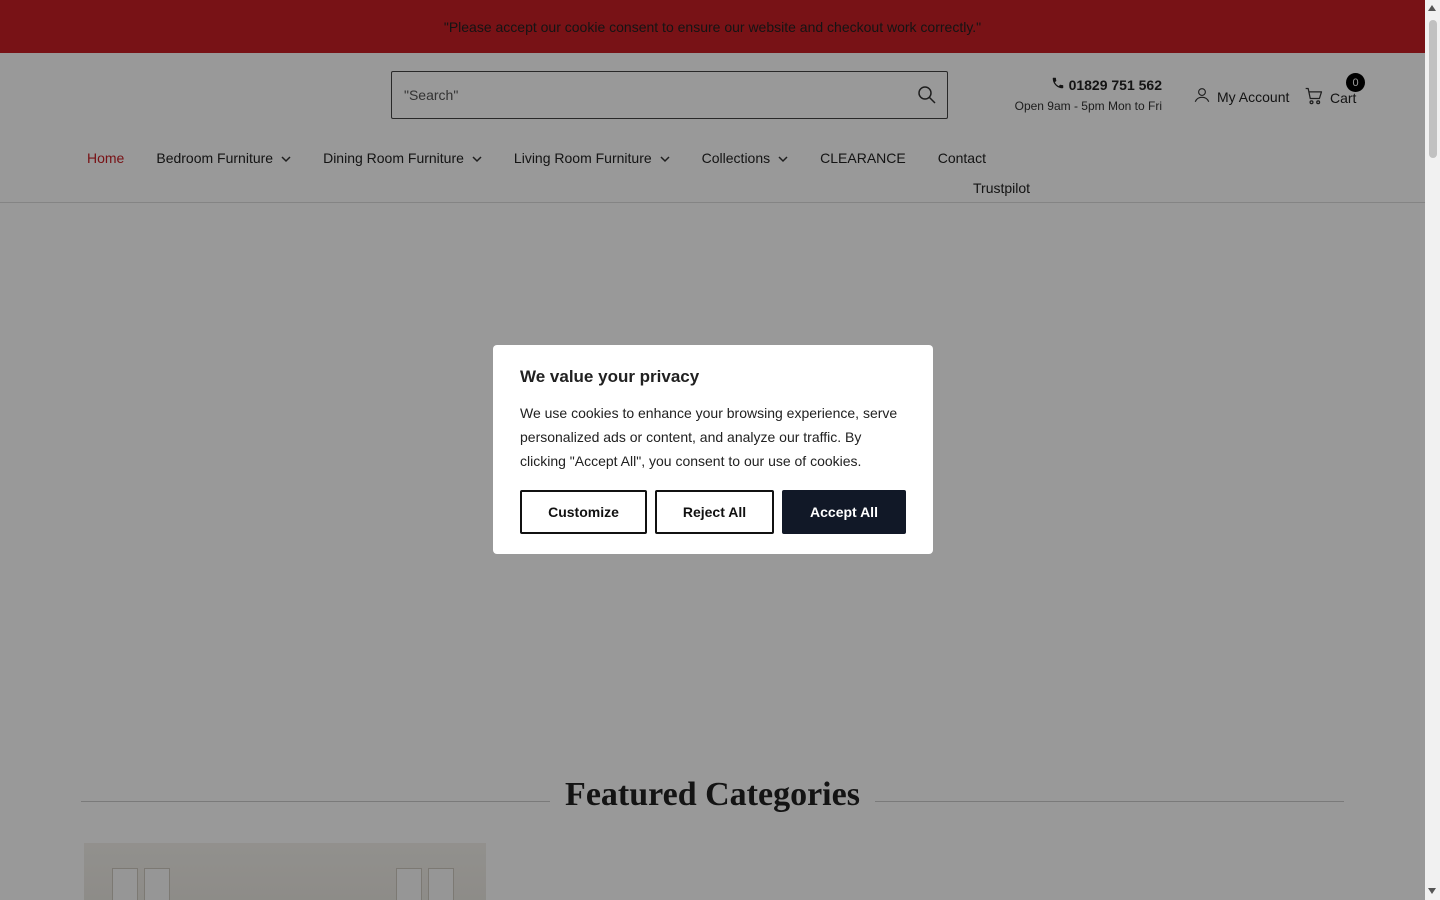 The height and width of the screenshot is (900, 1440). I want to click on modal-actions: Customize Reject All Accept All, so click(713, 512).